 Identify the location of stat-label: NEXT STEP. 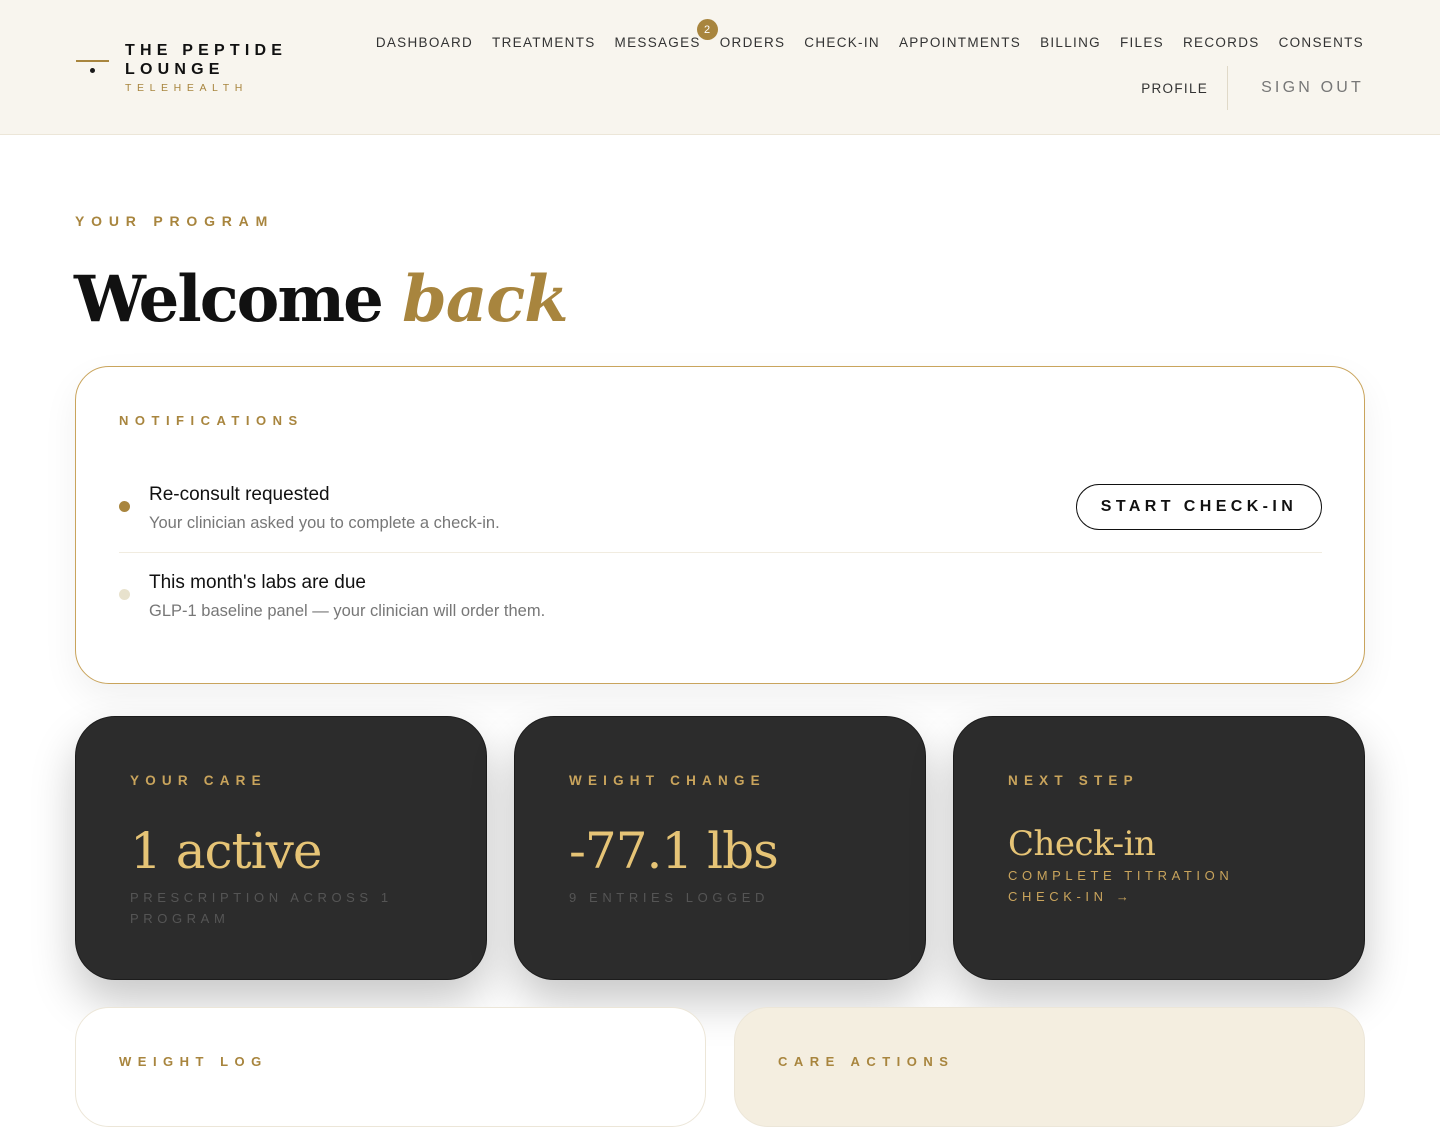
(1073, 780).